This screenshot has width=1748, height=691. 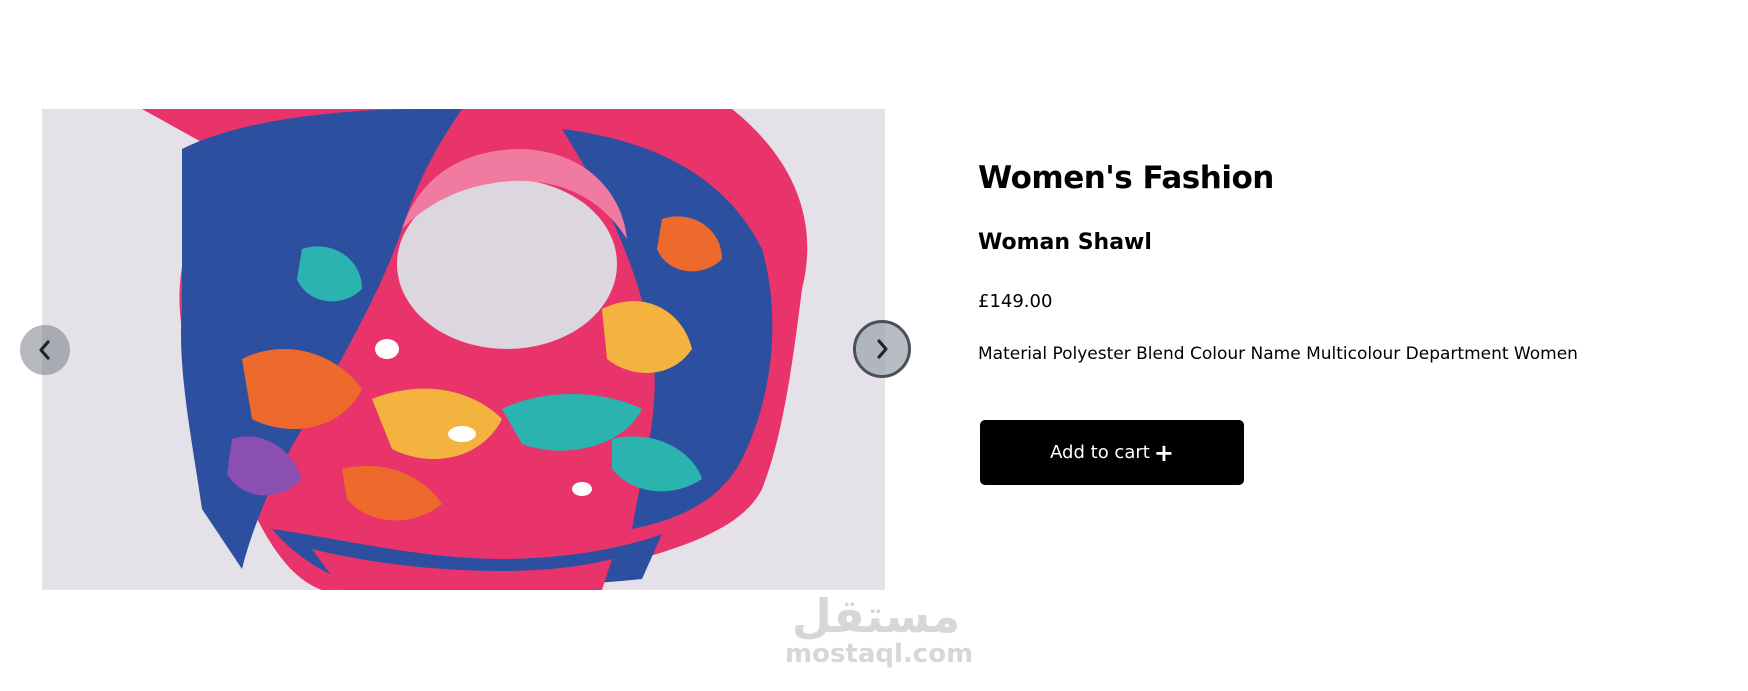 I want to click on add-to-cart-button: Add to cart +, so click(x=1112, y=452).